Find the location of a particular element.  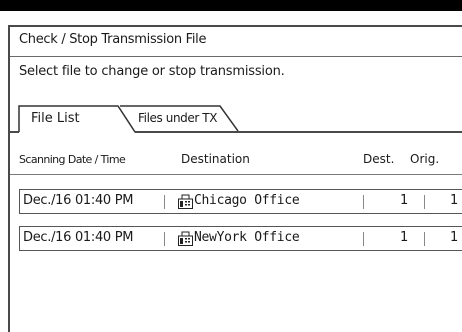

tab-file-list: File List is located at coordinates (77, 119).